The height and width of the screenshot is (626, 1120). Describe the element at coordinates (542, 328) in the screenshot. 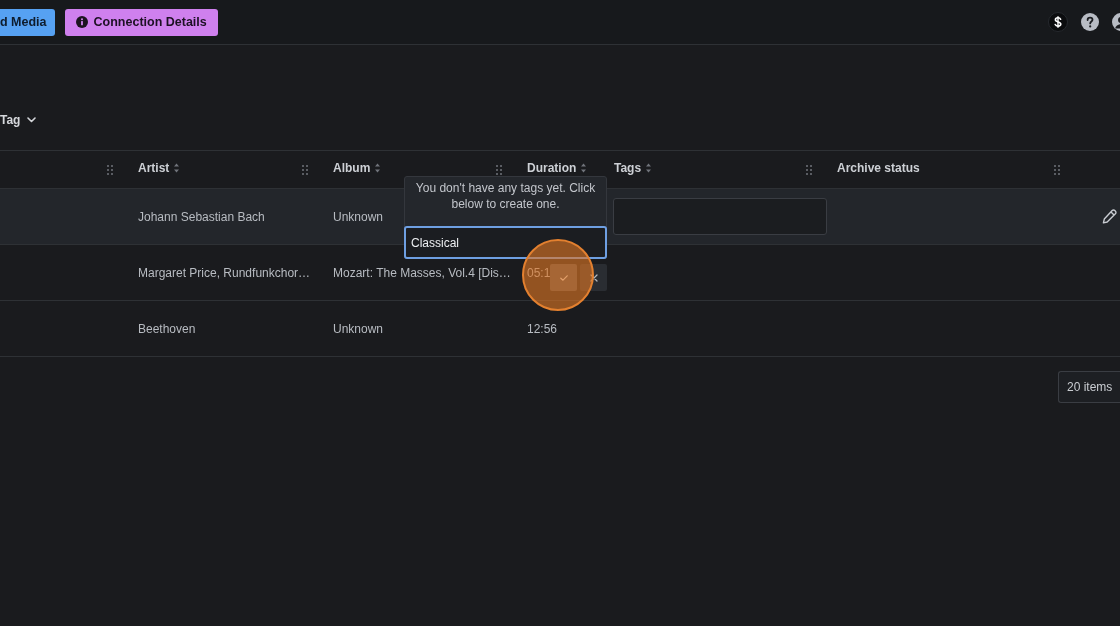

I see `table-cell: 12:56` at that location.